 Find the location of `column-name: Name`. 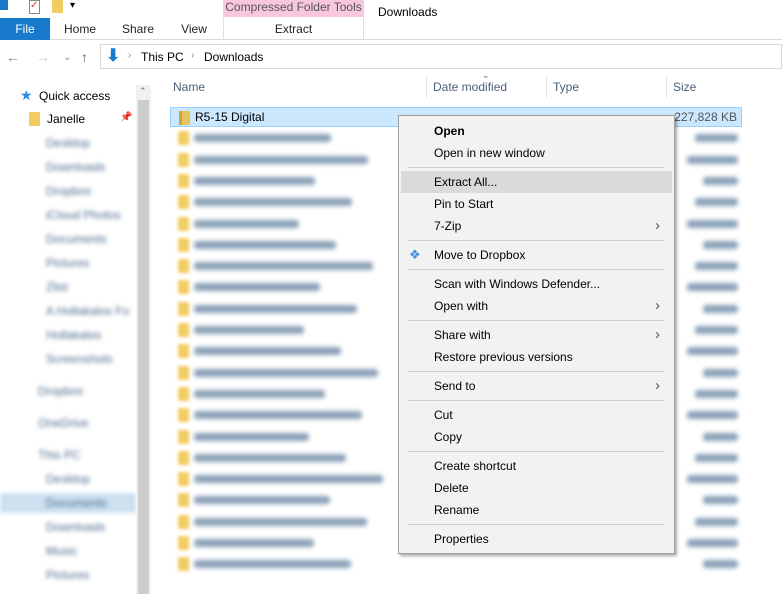

column-name: Name is located at coordinates (189, 89).